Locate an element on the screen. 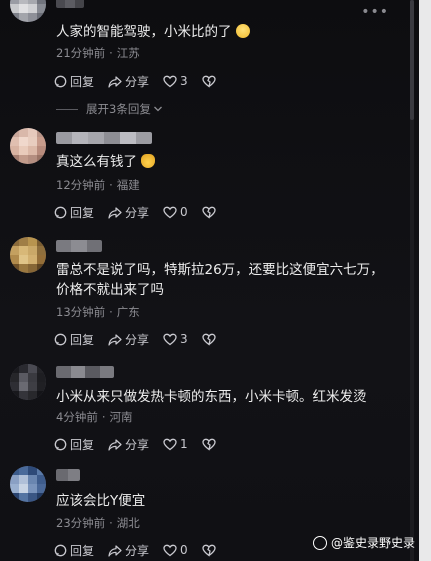 Image resolution: width=431 pixels, height=561 pixels. comment-location: 湖北 is located at coordinates (128, 523).